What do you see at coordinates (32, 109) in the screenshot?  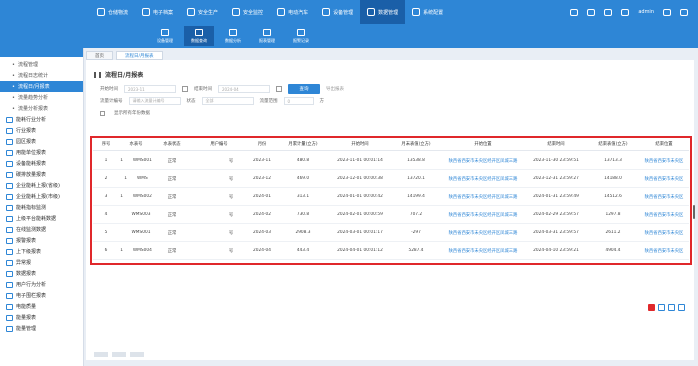 I see `sidebar-item-label: 流量分析报表` at bounding box center [32, 109].